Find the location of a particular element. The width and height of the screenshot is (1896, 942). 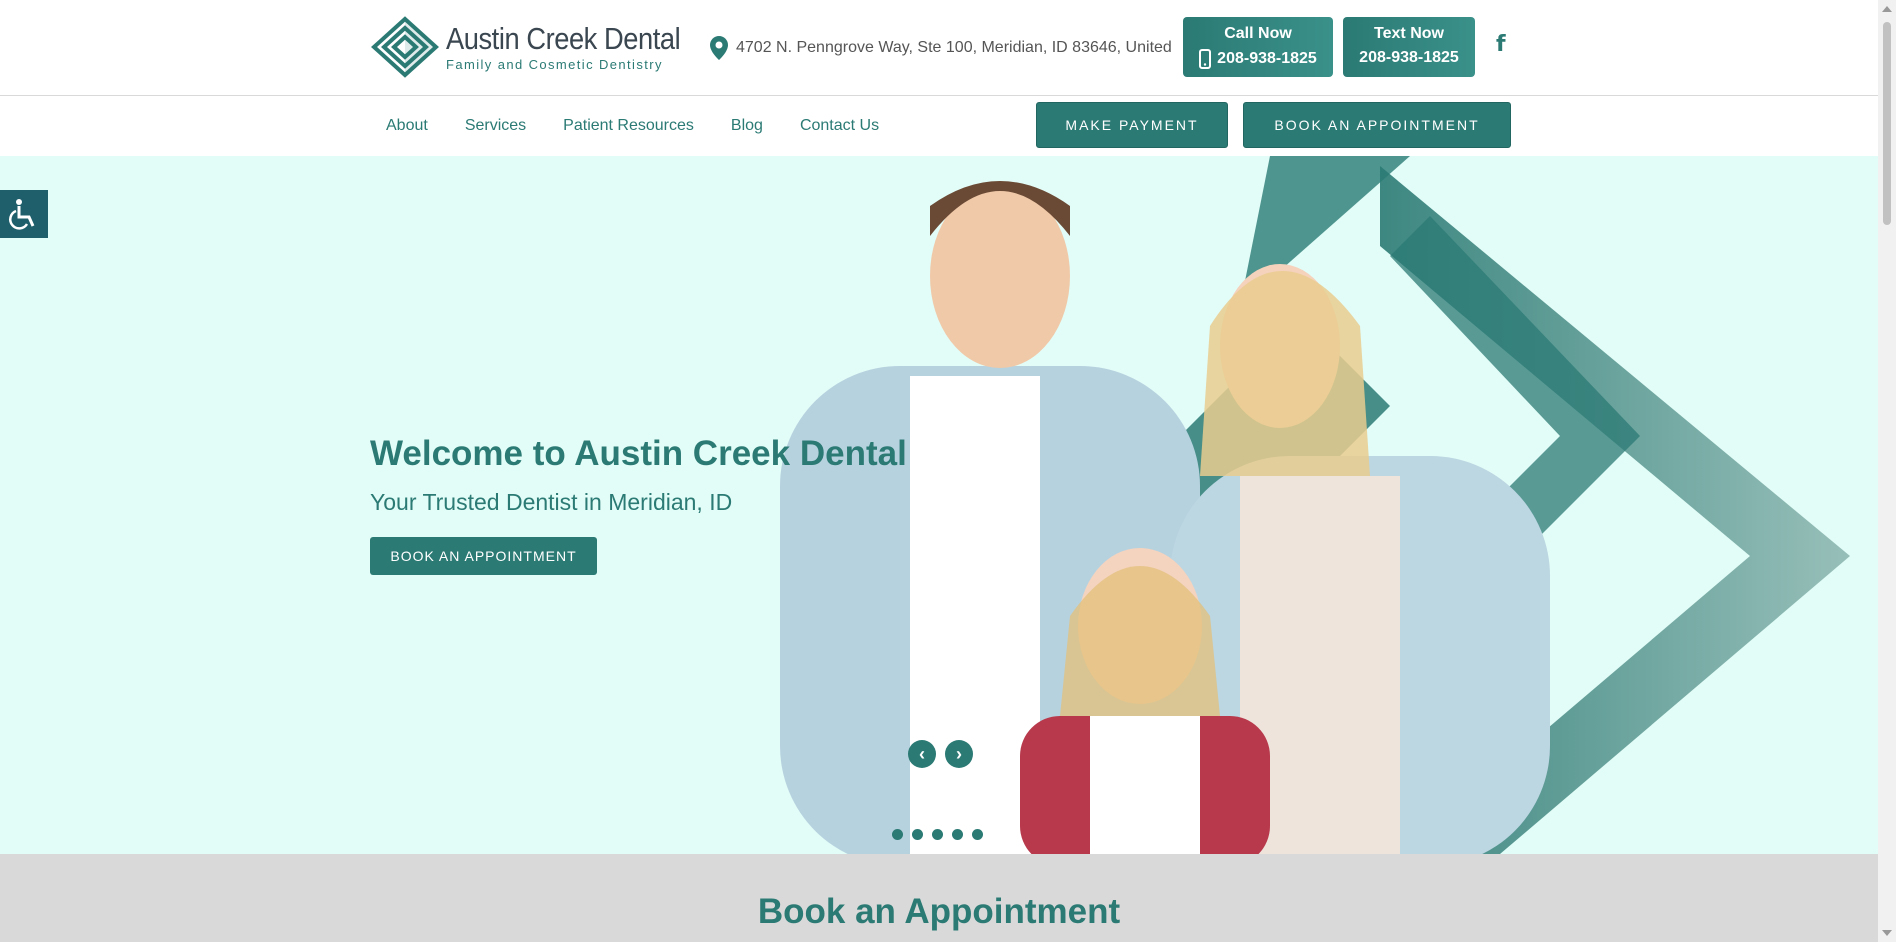

logo-icon is located at coordinates (405, 47).